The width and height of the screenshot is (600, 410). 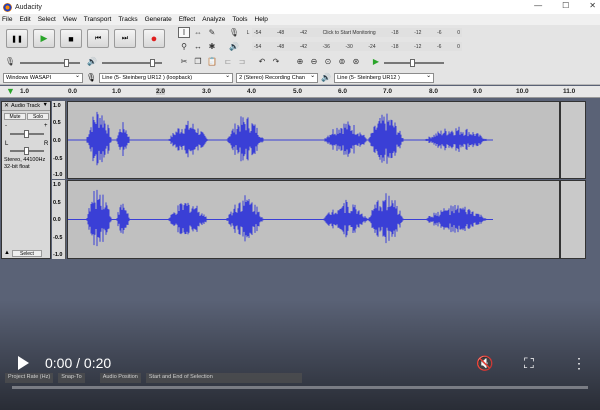 What do you see at coordinates (579, 363) in the screenshot?
I see `more-options-icon: ⋮` at bounding box center [579, 363].